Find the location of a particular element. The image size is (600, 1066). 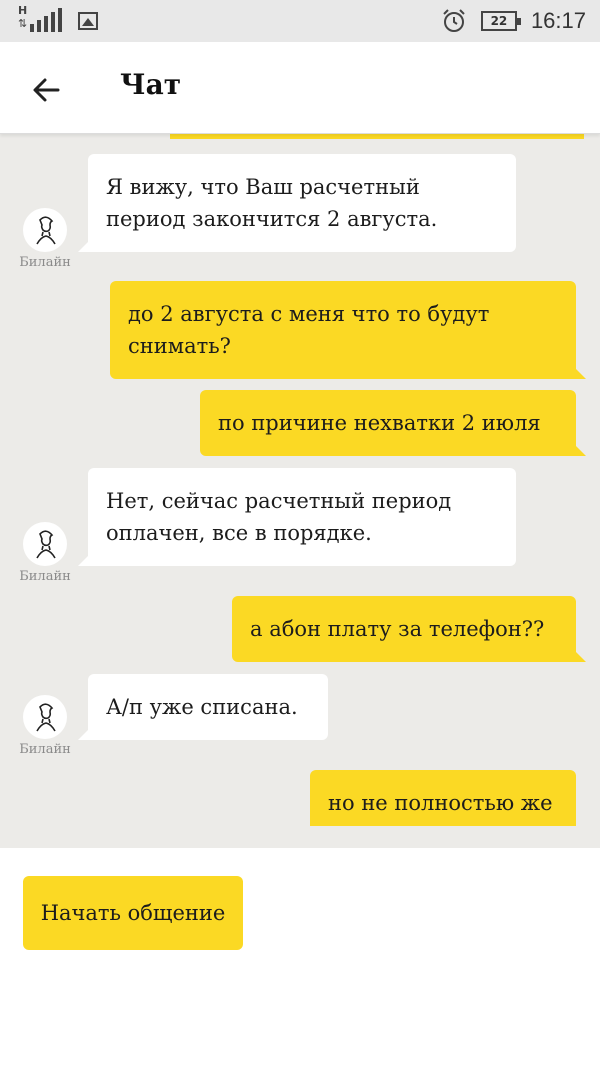

alarm-icon is located at coordinates (454, 20).